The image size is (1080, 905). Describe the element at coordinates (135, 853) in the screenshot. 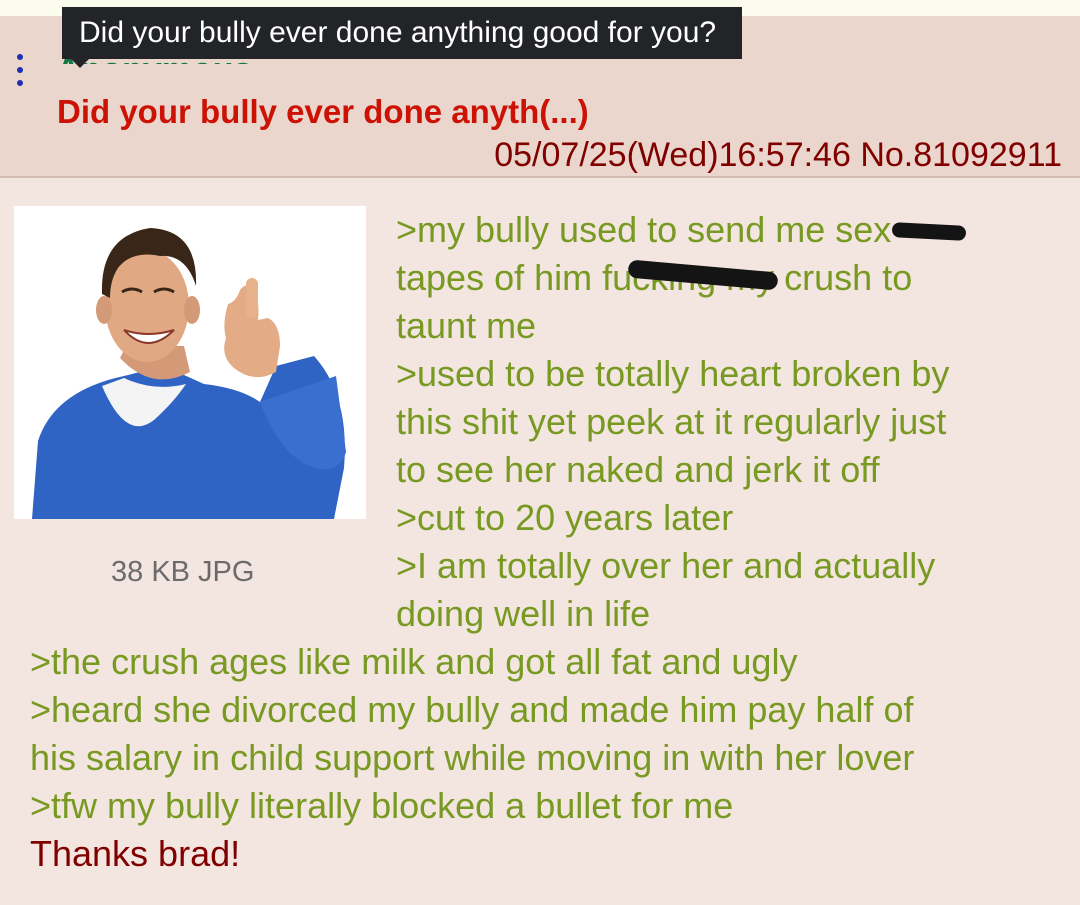

I see `comment-closing: Thanks brad!` at that location.